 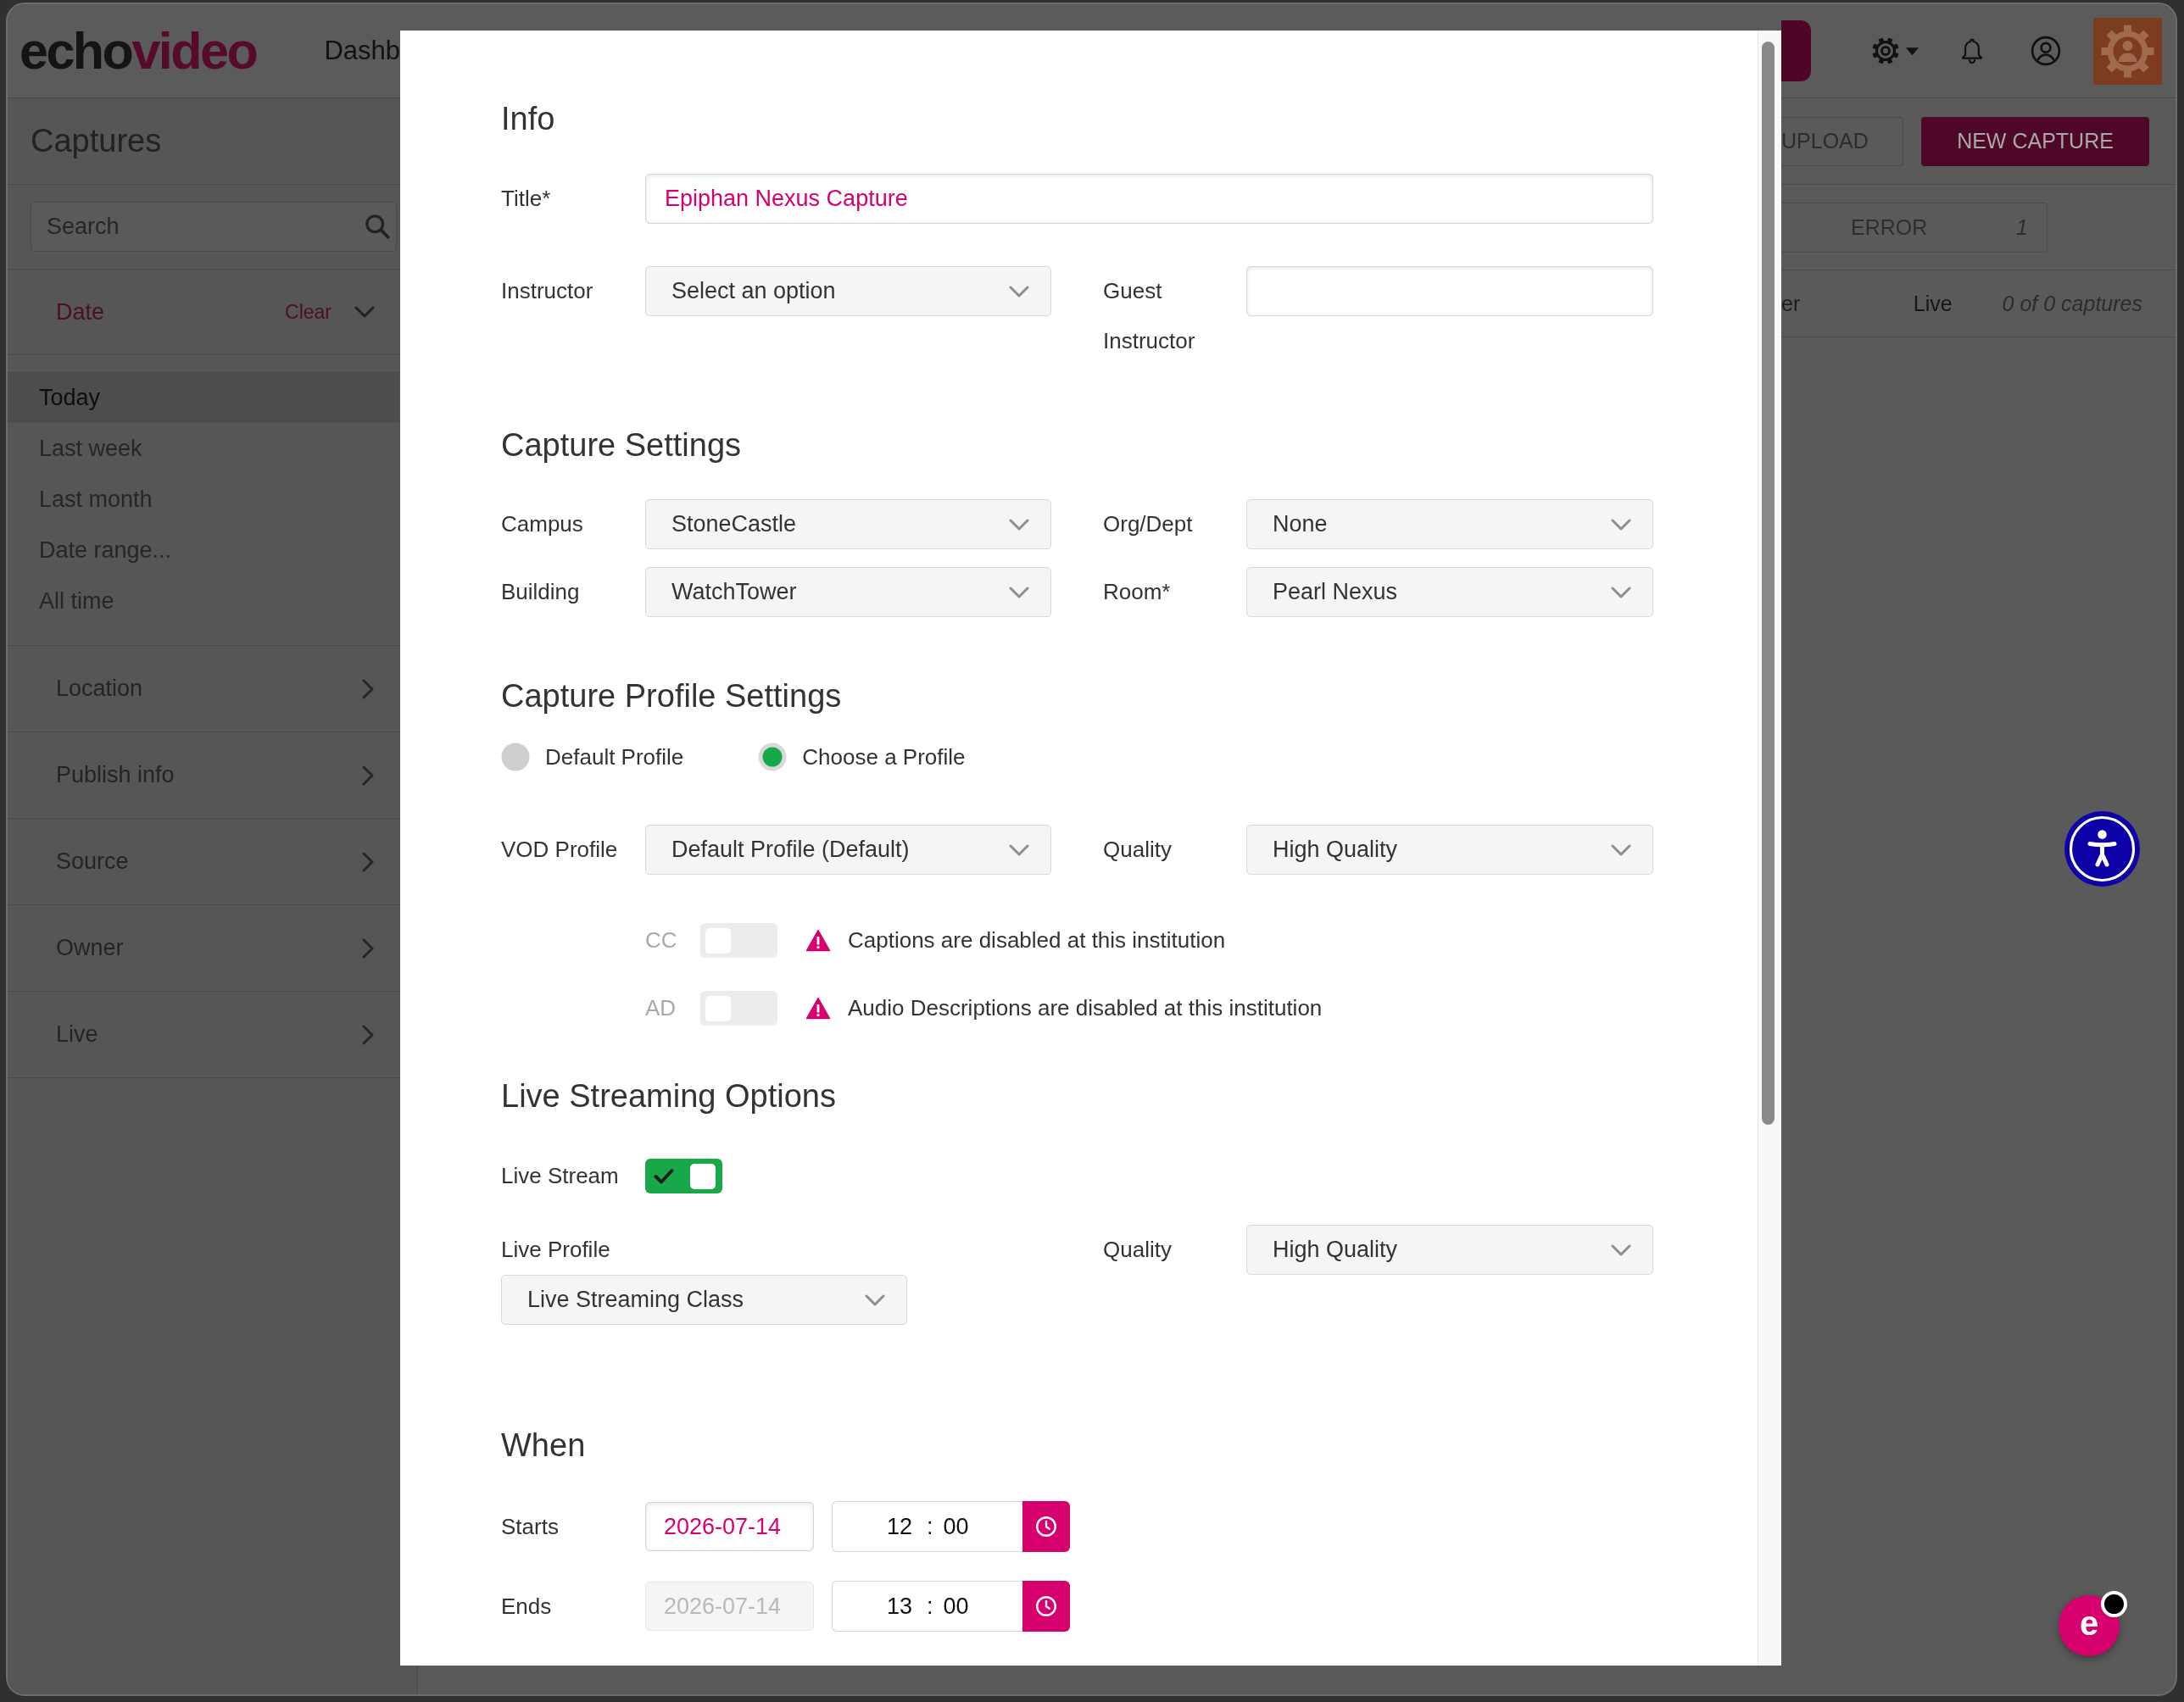 I want to click on settings-icon, so click(x=1895, y=51).